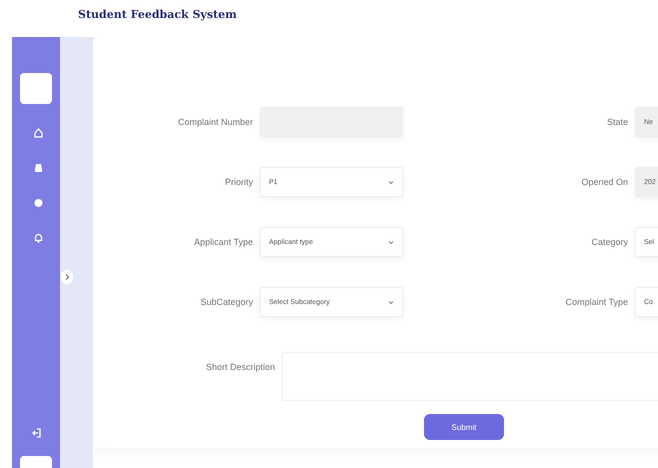 Image resolution: width=658 pixels, height=468 pixels. I want to click on field-label: SubCategory, so click(226, 302).